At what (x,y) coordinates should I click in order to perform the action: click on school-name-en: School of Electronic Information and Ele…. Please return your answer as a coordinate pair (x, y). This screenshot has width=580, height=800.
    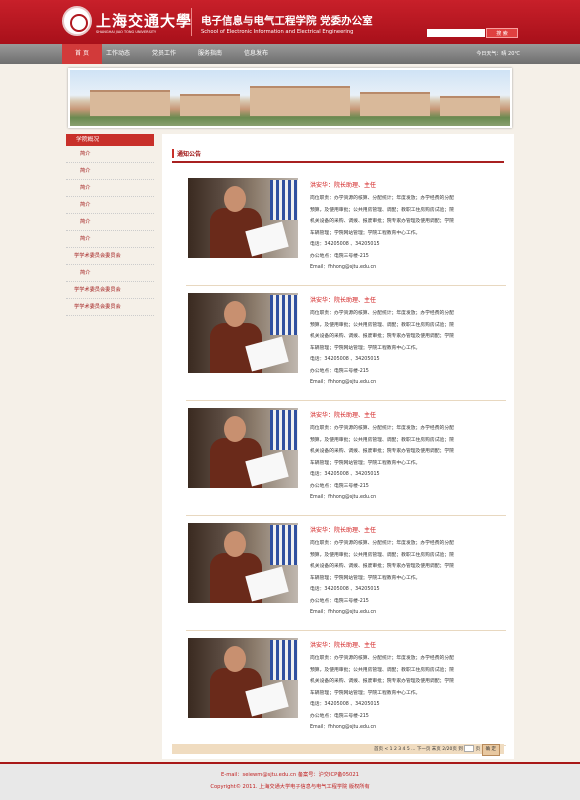
    Looking at the image, I should click on (277, 32).